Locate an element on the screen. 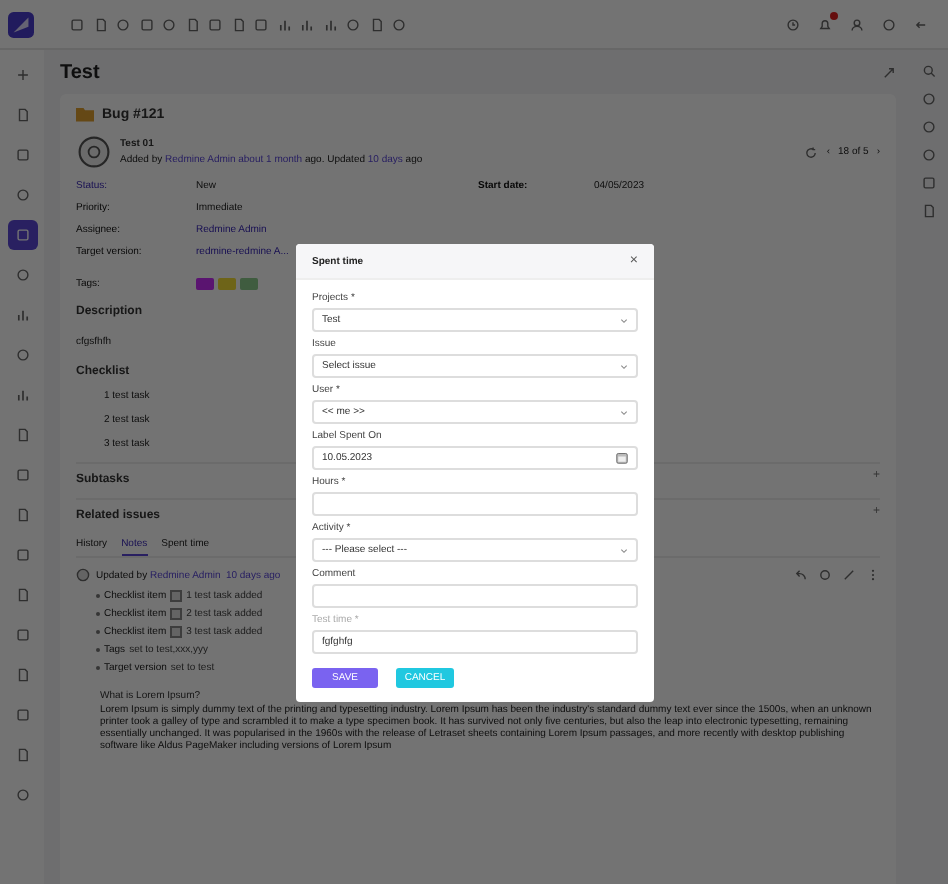 Image resolution: width=948 pixels, height=884 pixels. clock-icon is located at coordinates (793, 24).